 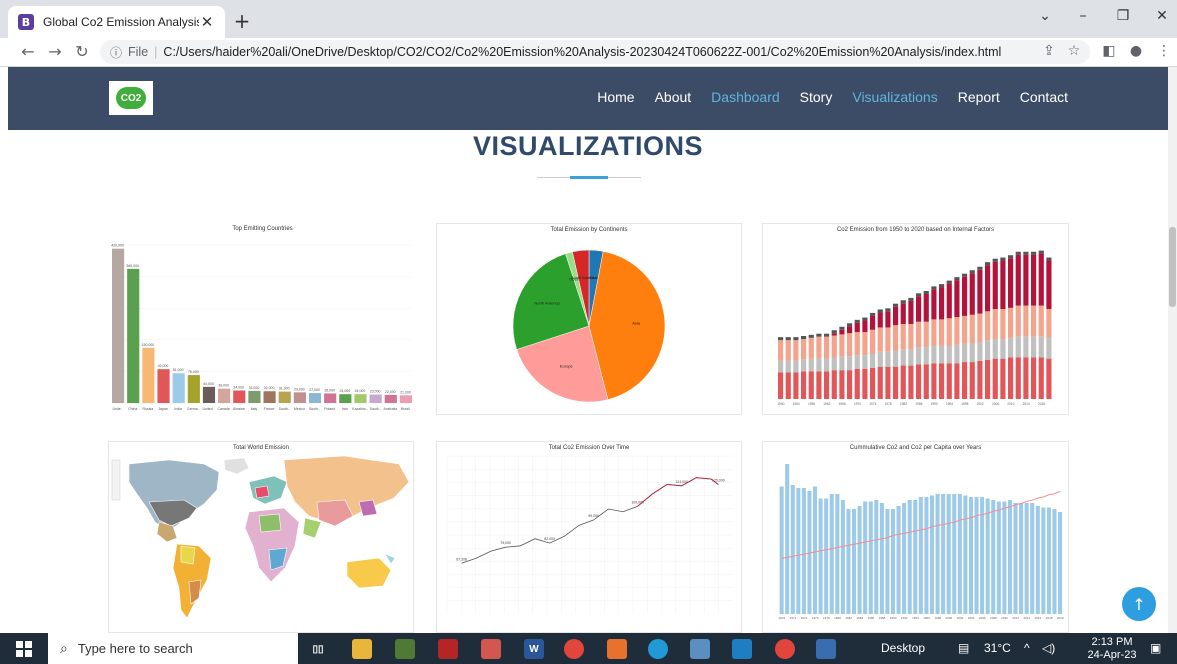 What do you see at coordinates (1155, 648) in the screenshot?
I see `notifications-icon: ▣` at bounding box center [1155, 648].